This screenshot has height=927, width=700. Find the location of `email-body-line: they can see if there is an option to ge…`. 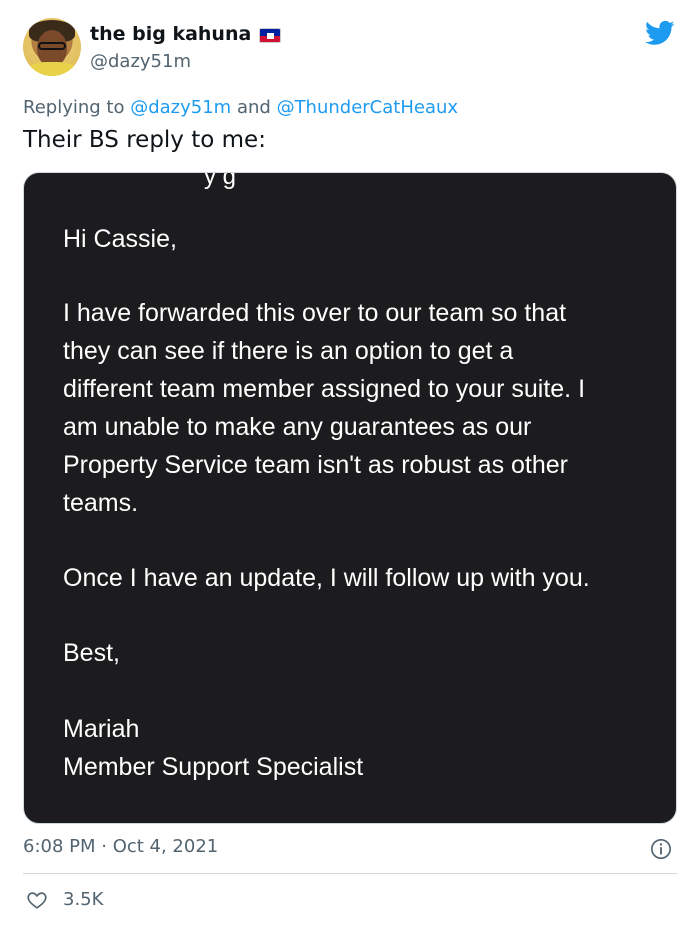

email-body-line: they can see if there is an option to ge… is located at coordinates (288, 351).